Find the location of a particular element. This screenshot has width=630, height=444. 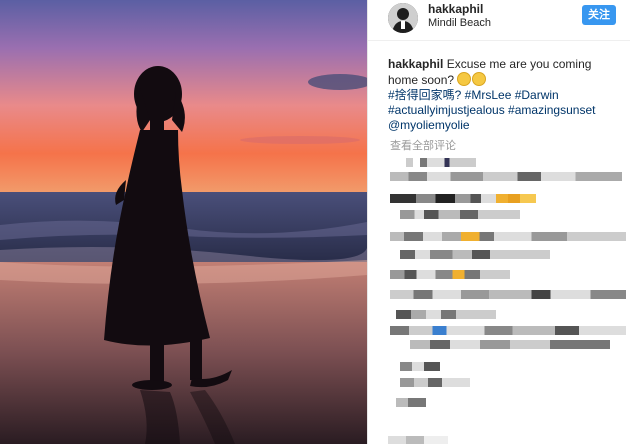

caption-username: hakkaphil is located at coordinates (415, 64).